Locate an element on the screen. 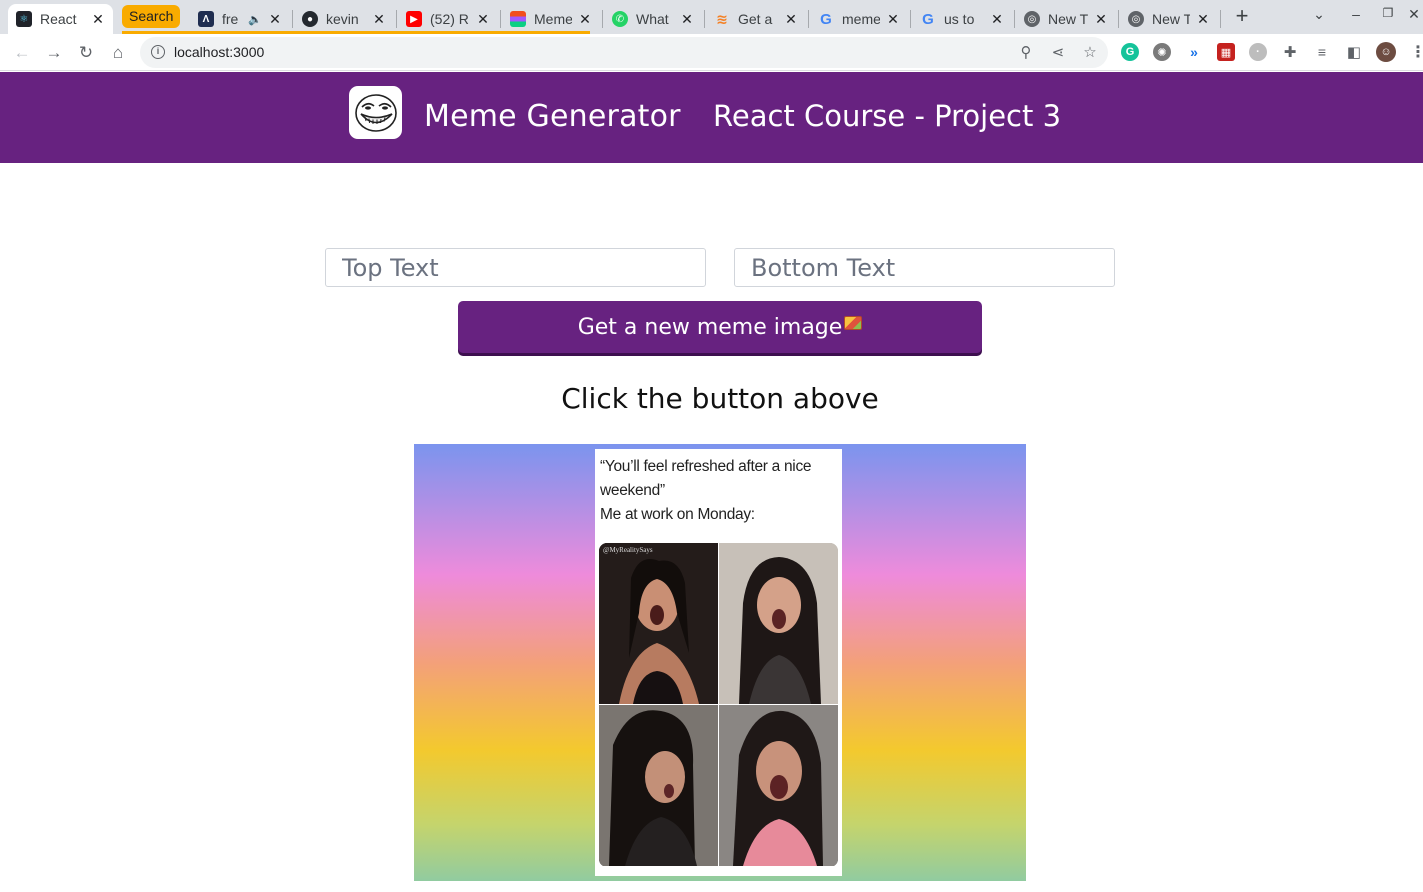  tab-stackoverflow: ≋ Get a ✕ is located at coordinates (756, 19).